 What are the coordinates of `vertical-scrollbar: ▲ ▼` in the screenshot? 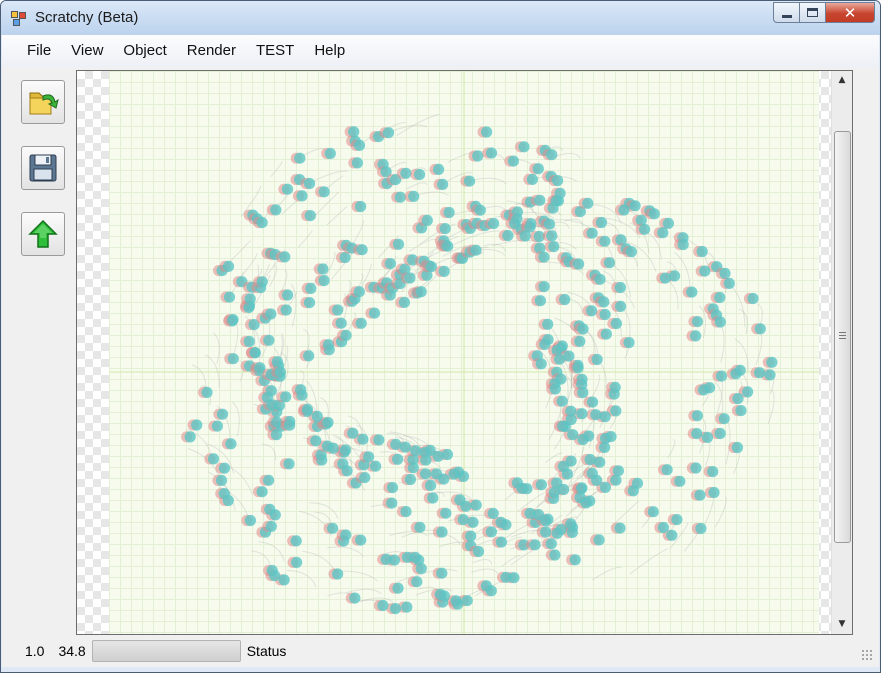 It's located at (841, 352).